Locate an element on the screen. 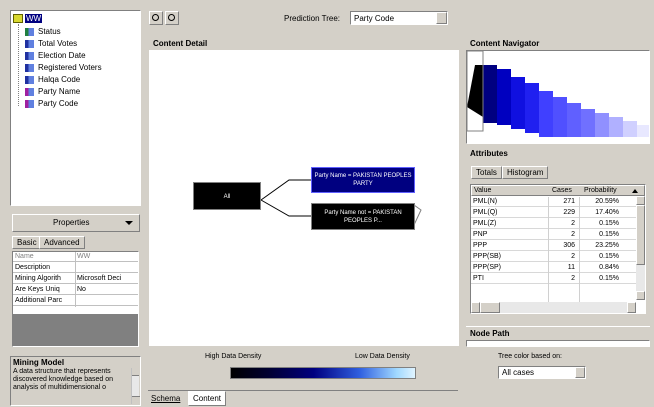 The width and height of the screenshot is (654, 407). description-title: Mining Model is located at coordinates (39, 362).